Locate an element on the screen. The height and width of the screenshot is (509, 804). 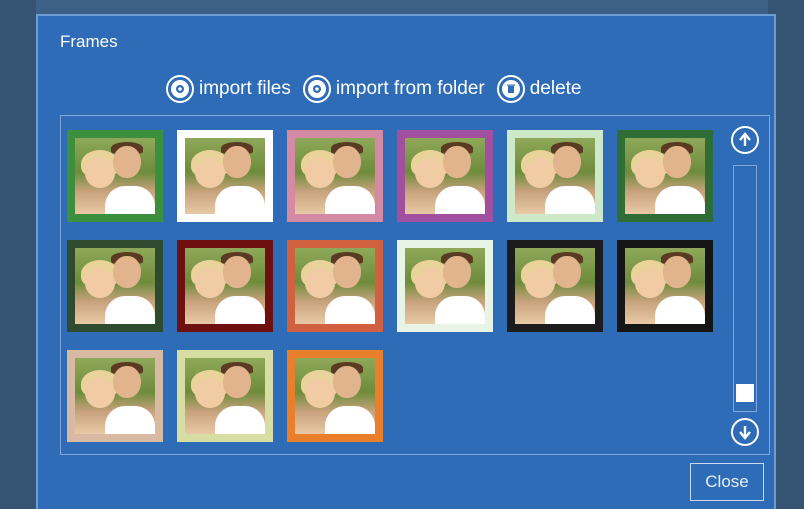
scrollbar-thumb is located at coordinates (745, 393).